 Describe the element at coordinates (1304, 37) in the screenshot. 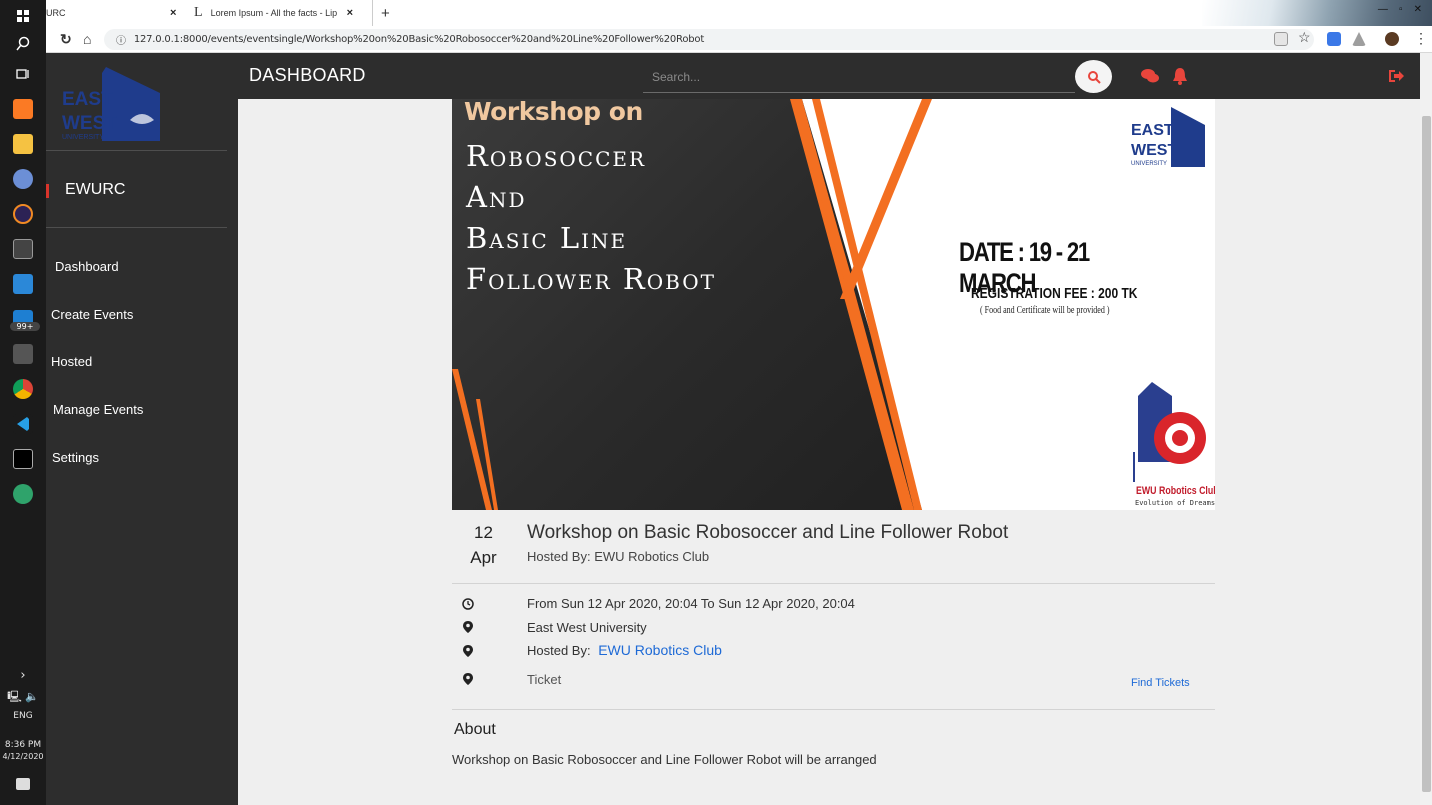

I see `bookmark-star-icon: ☆` at that location.